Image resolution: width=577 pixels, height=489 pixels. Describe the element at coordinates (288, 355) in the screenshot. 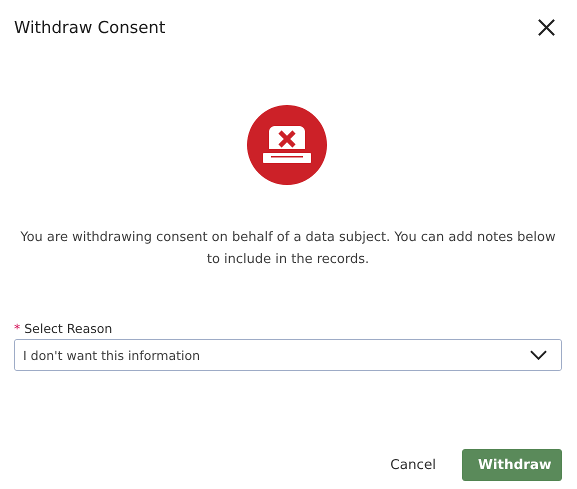

I see `reason-dropdown: I don't want this information` at that location.